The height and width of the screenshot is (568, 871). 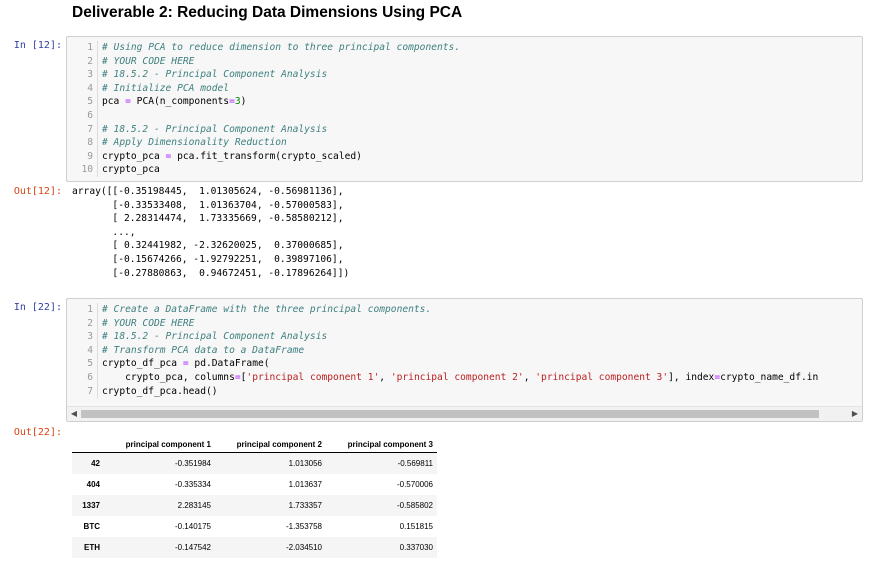 I want to click on output-line: [ 2.28314474, 1.73335669, -0.58580212],, so click(x=208, y=219).